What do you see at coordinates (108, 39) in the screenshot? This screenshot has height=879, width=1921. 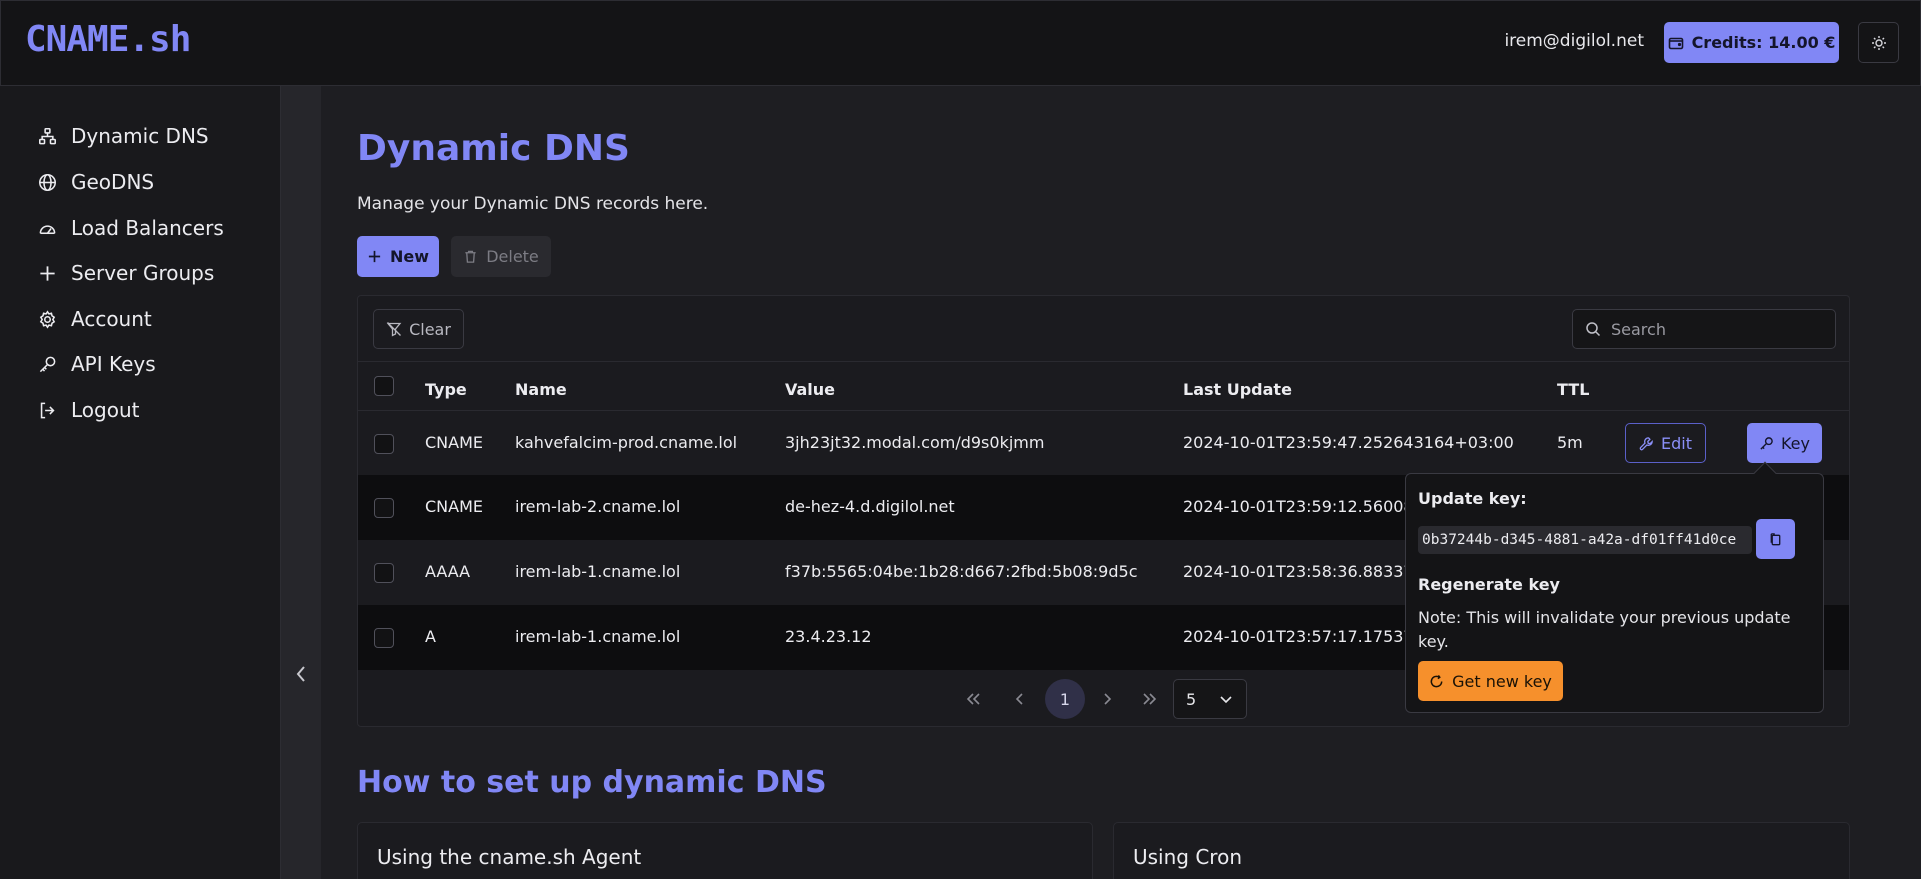 I see `logo: CNAME.sh` at bounding box center [108, 39].